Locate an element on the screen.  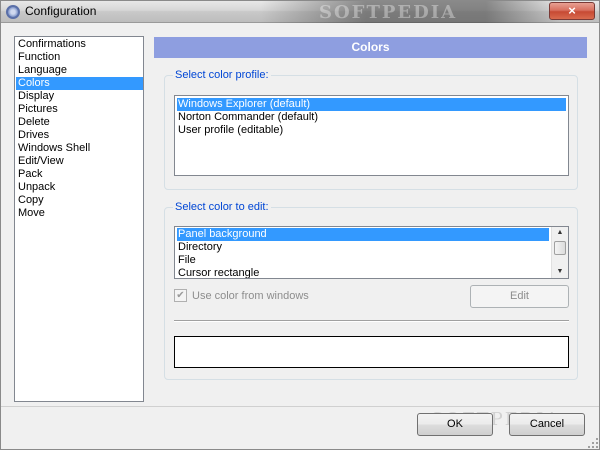
cancel-button: Cancel is located at coordinates (547, 424).